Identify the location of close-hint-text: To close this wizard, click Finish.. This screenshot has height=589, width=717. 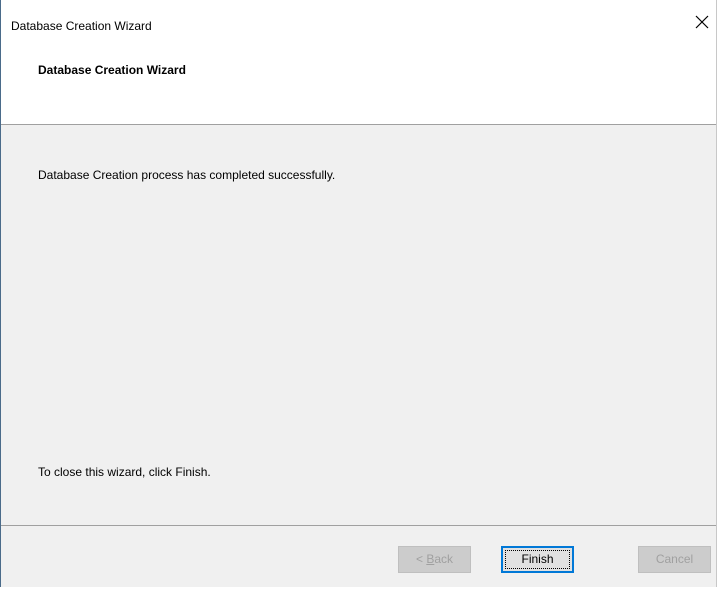
(124, 472).